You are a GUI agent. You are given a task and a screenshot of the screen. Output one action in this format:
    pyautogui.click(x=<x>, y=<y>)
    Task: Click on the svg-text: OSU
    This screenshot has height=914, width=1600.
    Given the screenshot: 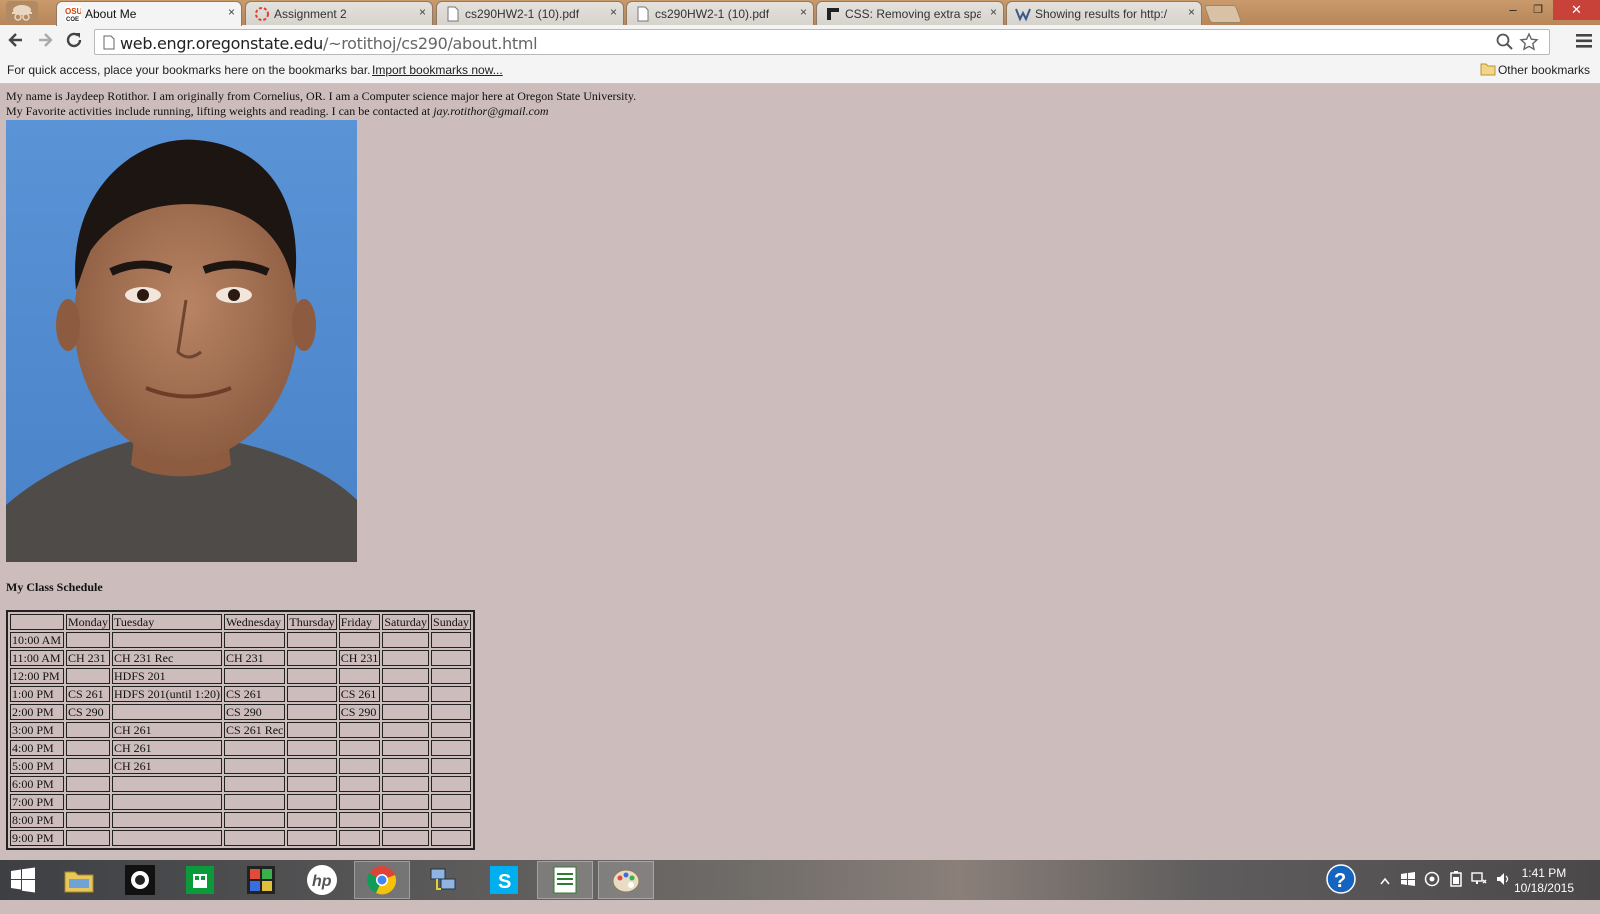 What is the action you would take?
    pyautogui.click(x=73, y=11)
    